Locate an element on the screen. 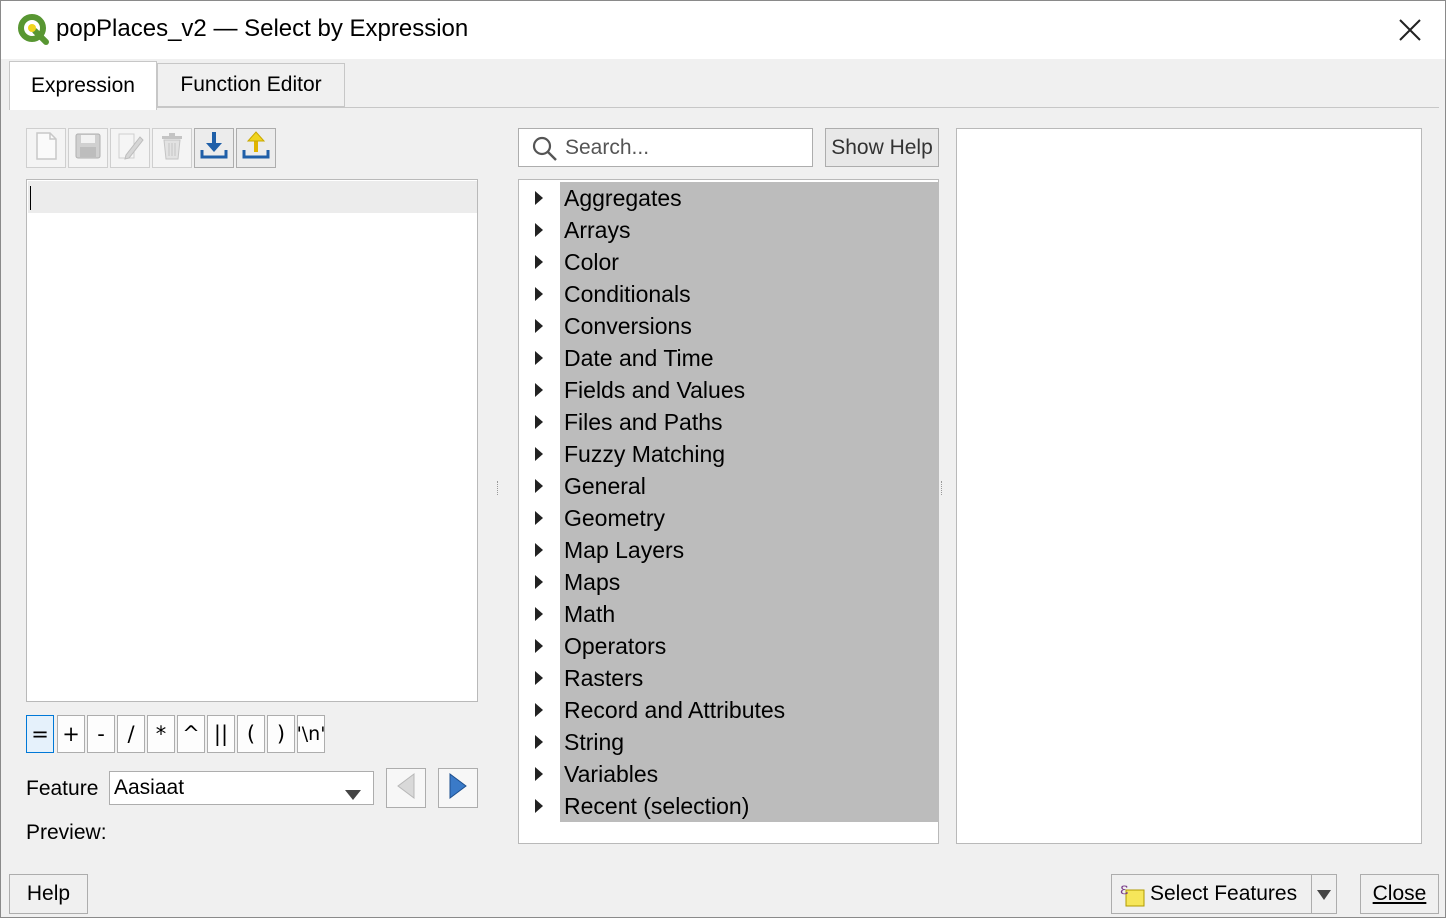 Image resolution: width=1446 pixels, height=918 pixels. operator-divide-button: / is located at coordinates (131, 734).